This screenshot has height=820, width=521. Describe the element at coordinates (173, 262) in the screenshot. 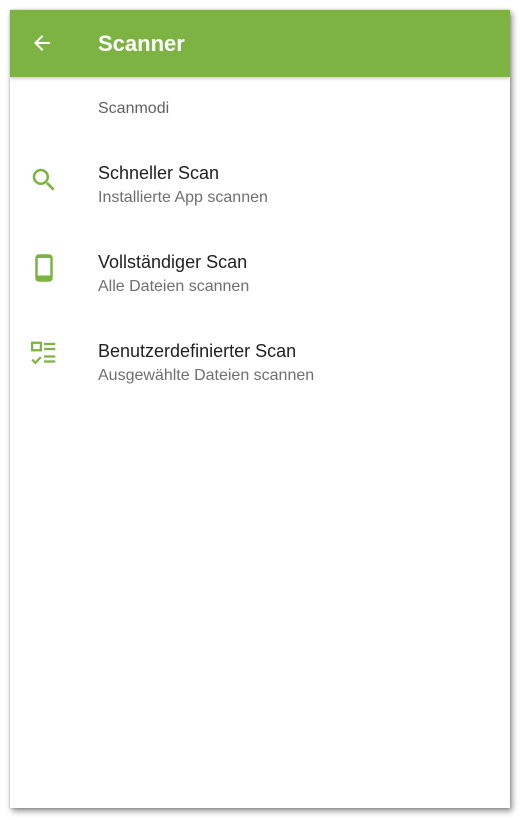

I see `item-title: Vollständiger Scan` at that location.